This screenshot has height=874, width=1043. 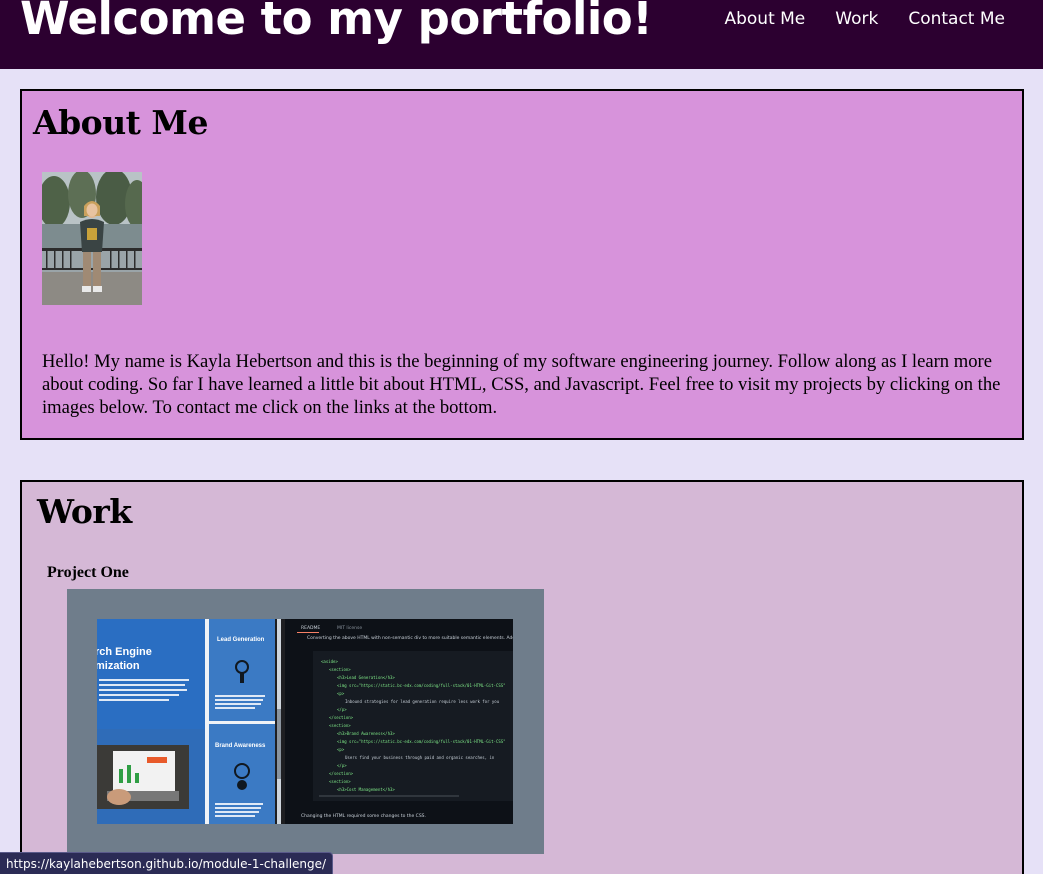 I want to click on about-heading: About Me, so click(x=120, y=122).